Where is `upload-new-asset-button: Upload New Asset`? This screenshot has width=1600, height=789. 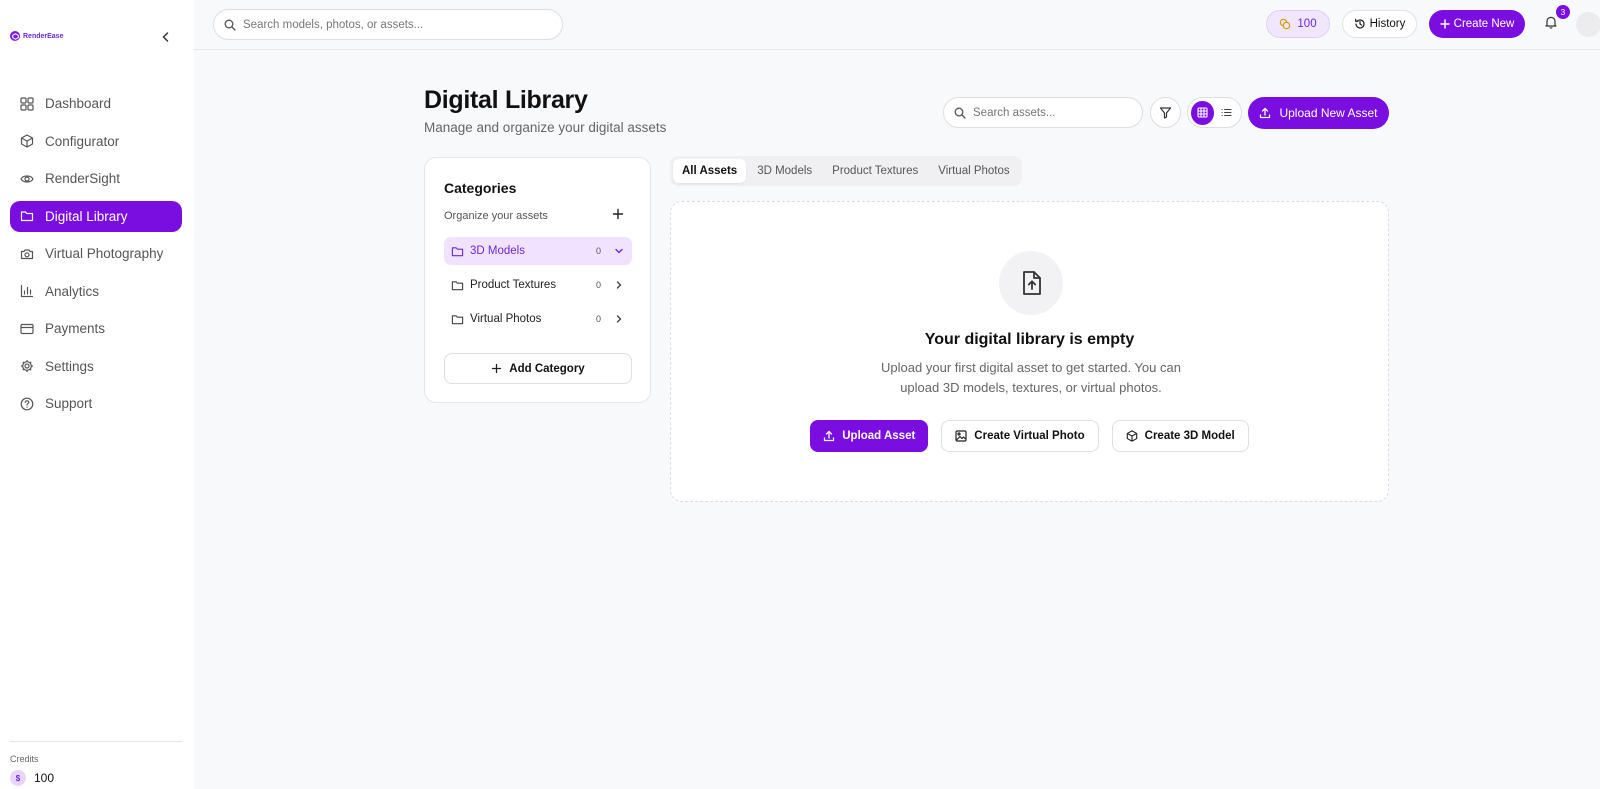 upload-new-asset-button: Upload New Asset is located at coordinates (1318, 113).